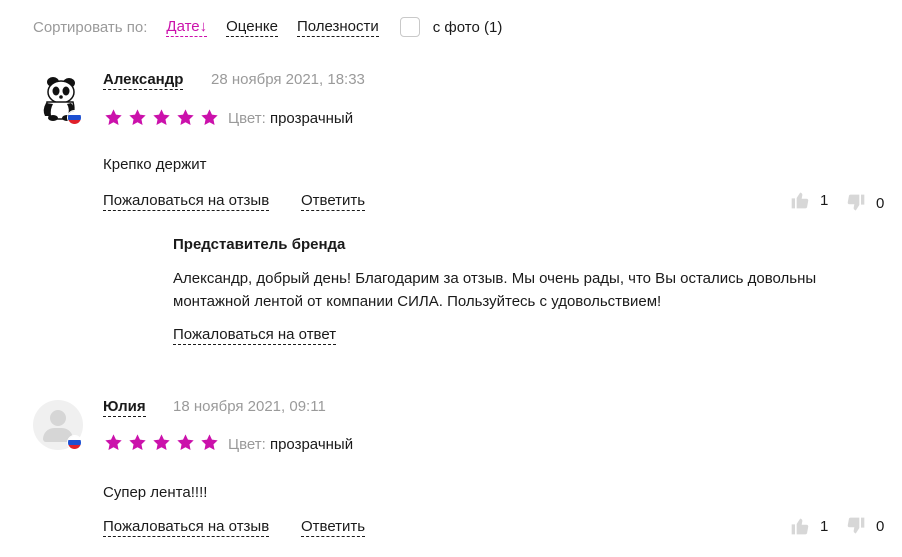 The image size is (902, 557). What do you see at coordinates (259, 244) in the screenshot?
I see `brand-reply-title: Представитель бренда` at bounding box center [259, 244].